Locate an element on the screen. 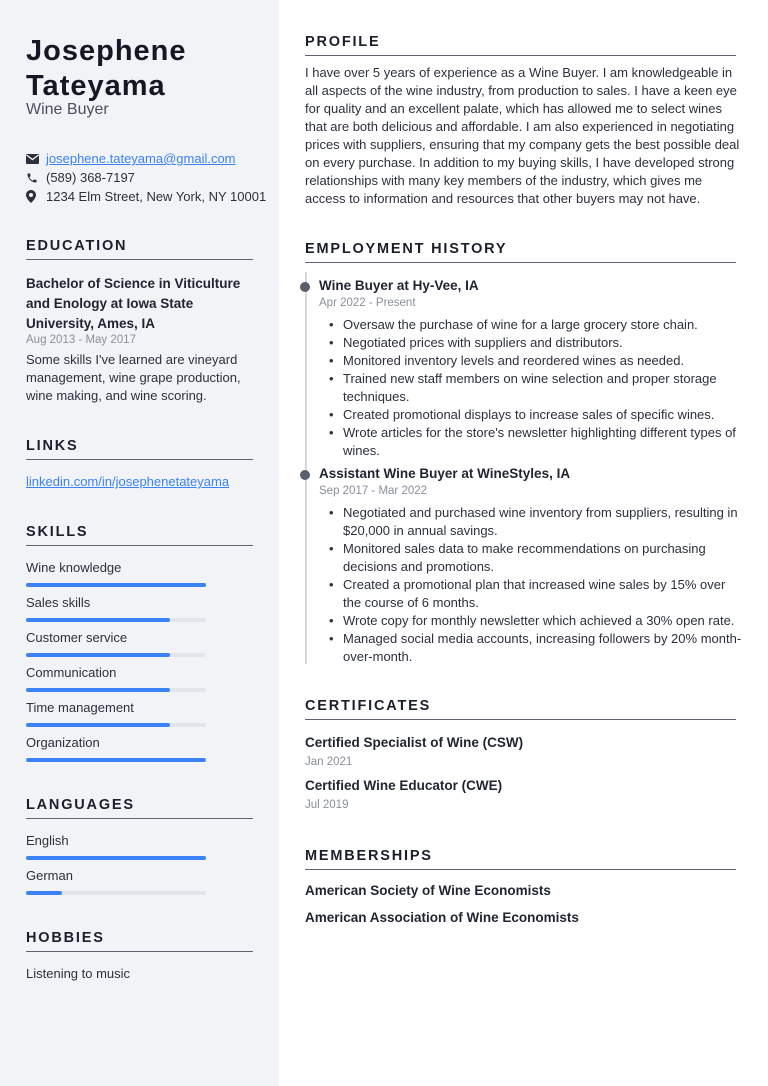 Image resolution: width=768 pixels, height=1086 pixels. location-pin-icon is located at coordinates (36, 196).